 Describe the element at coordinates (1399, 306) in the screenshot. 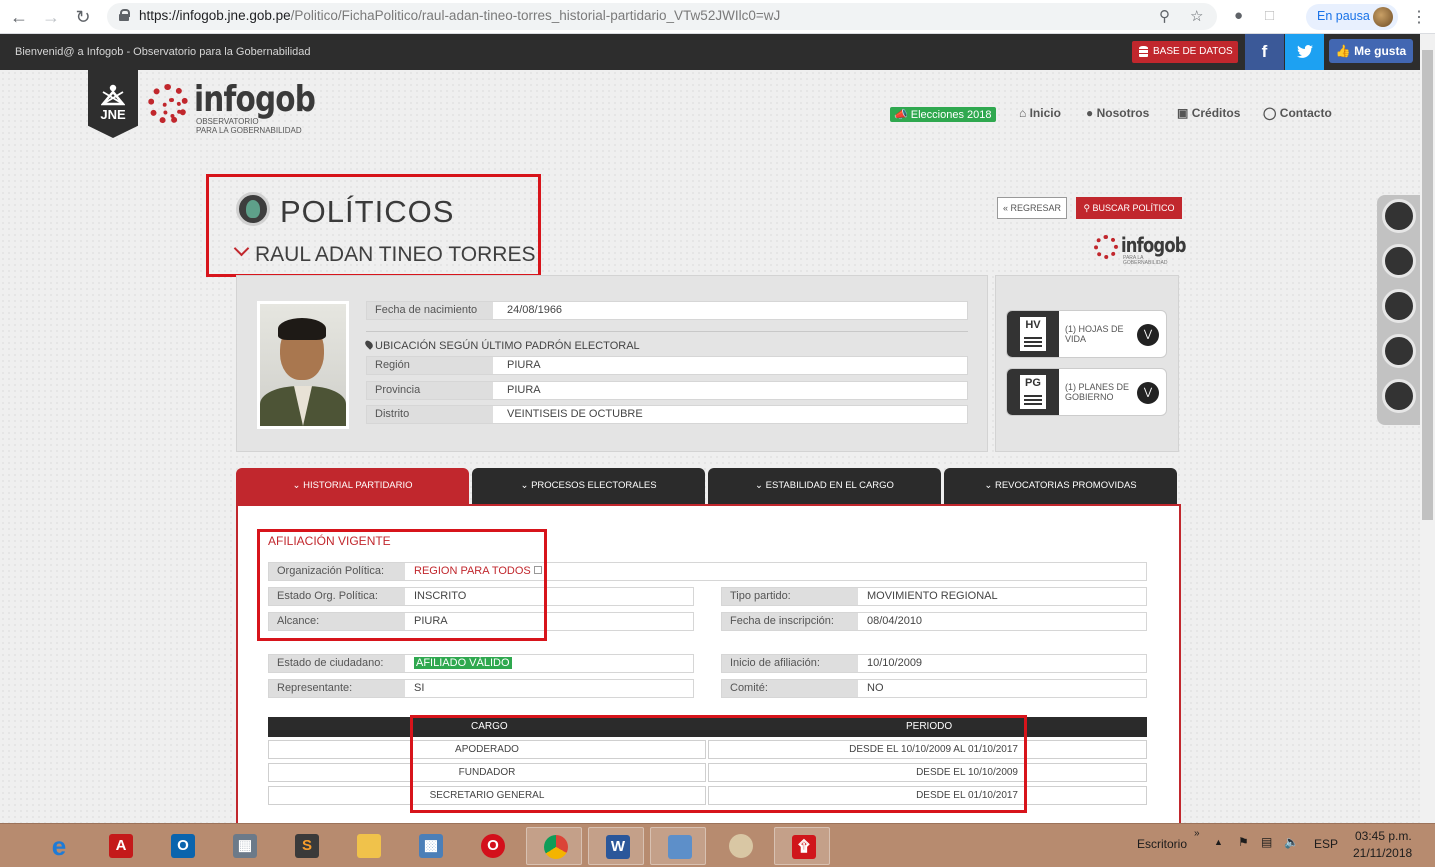

I see `ballot-tool-icon` at that location.